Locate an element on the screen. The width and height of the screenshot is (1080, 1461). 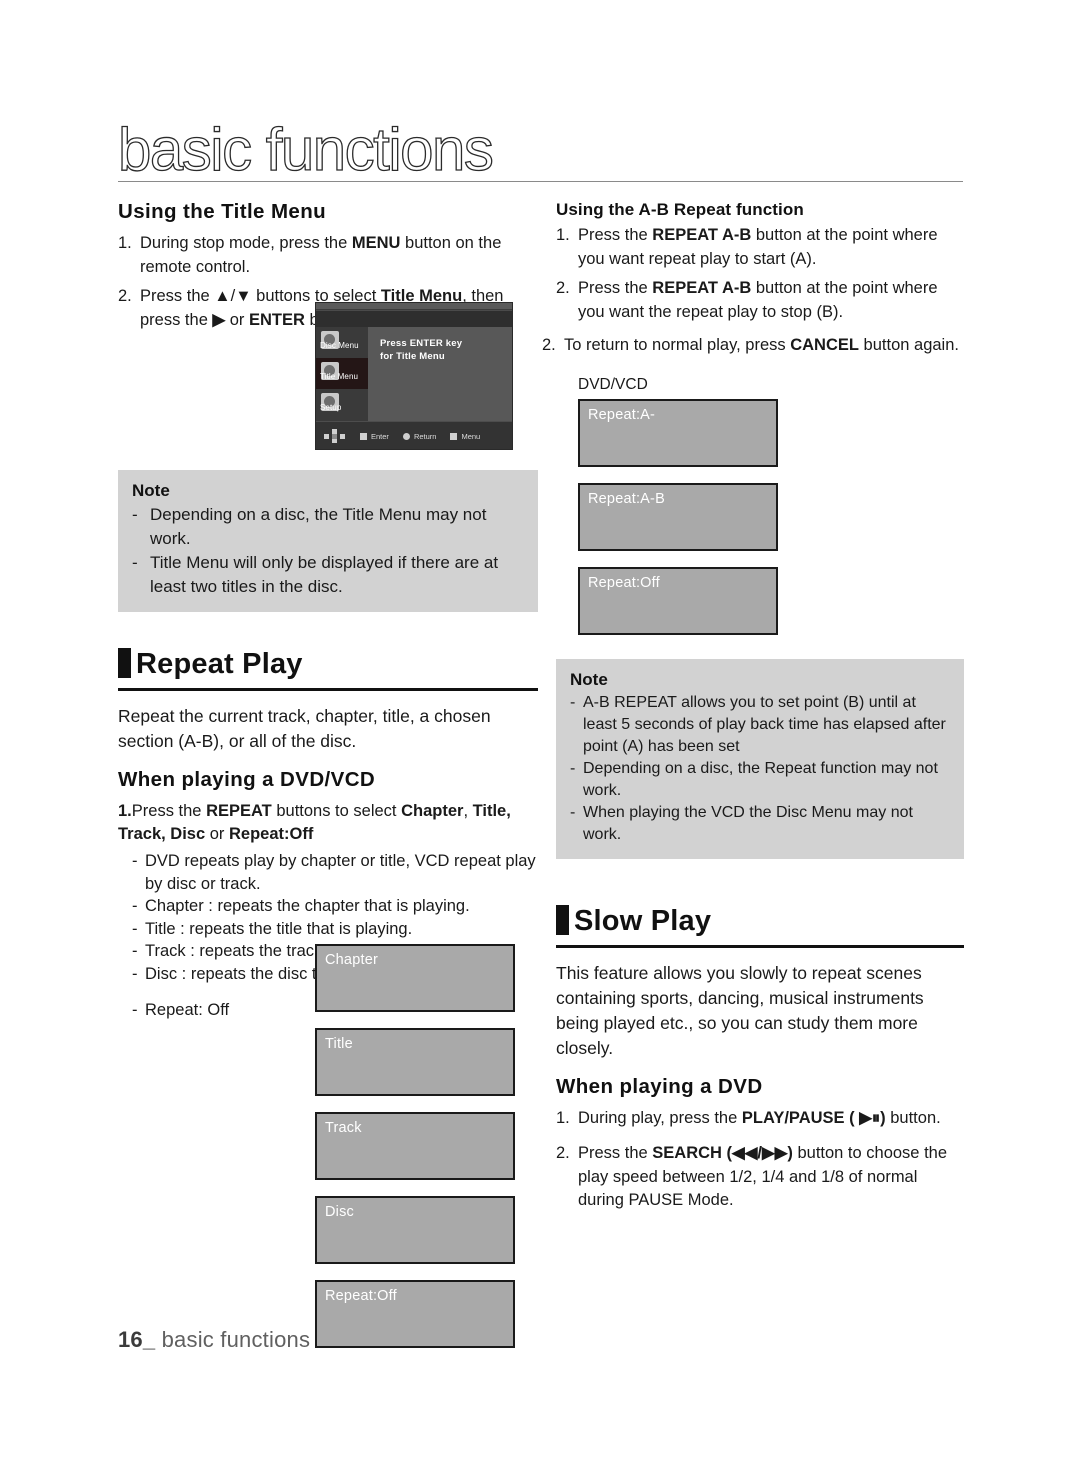
square-bullet-icon is located at coordinates (454, 436).